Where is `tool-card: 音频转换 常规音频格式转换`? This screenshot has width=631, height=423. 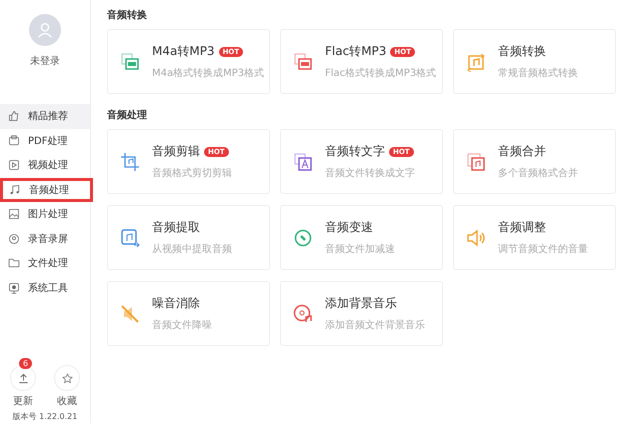 tool-card: 音频转换 常规音频格式转换 is located at coordinates (534, 61).